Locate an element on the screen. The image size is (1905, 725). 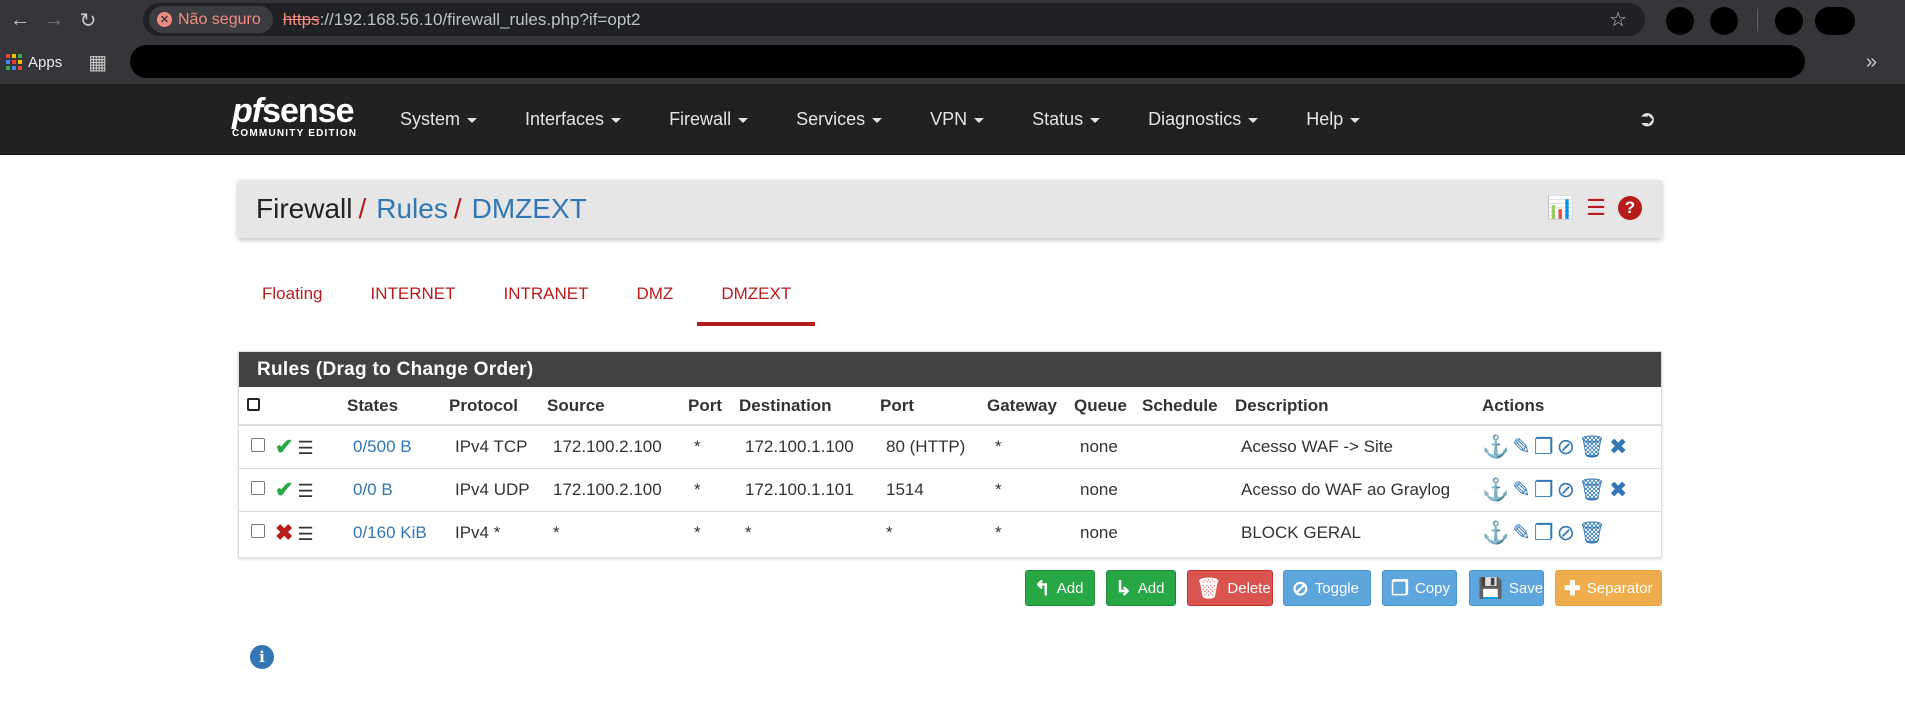
tab-floating: Floating is located at coordinates (292, 303).